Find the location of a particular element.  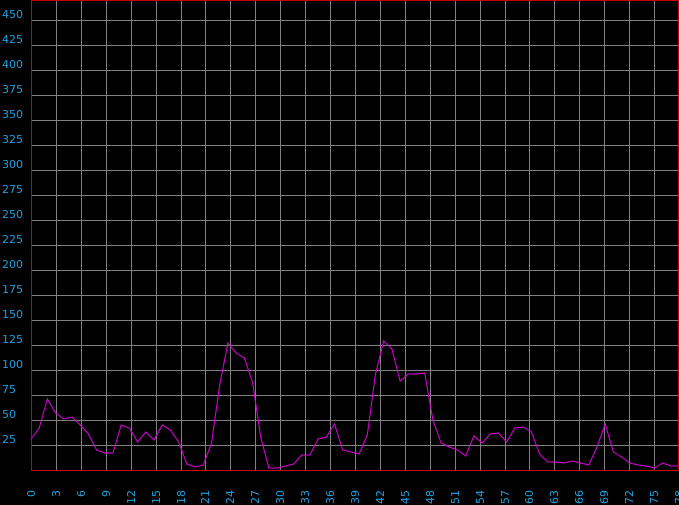

x-tick-label: 42 is located at coordinates (380, 497).